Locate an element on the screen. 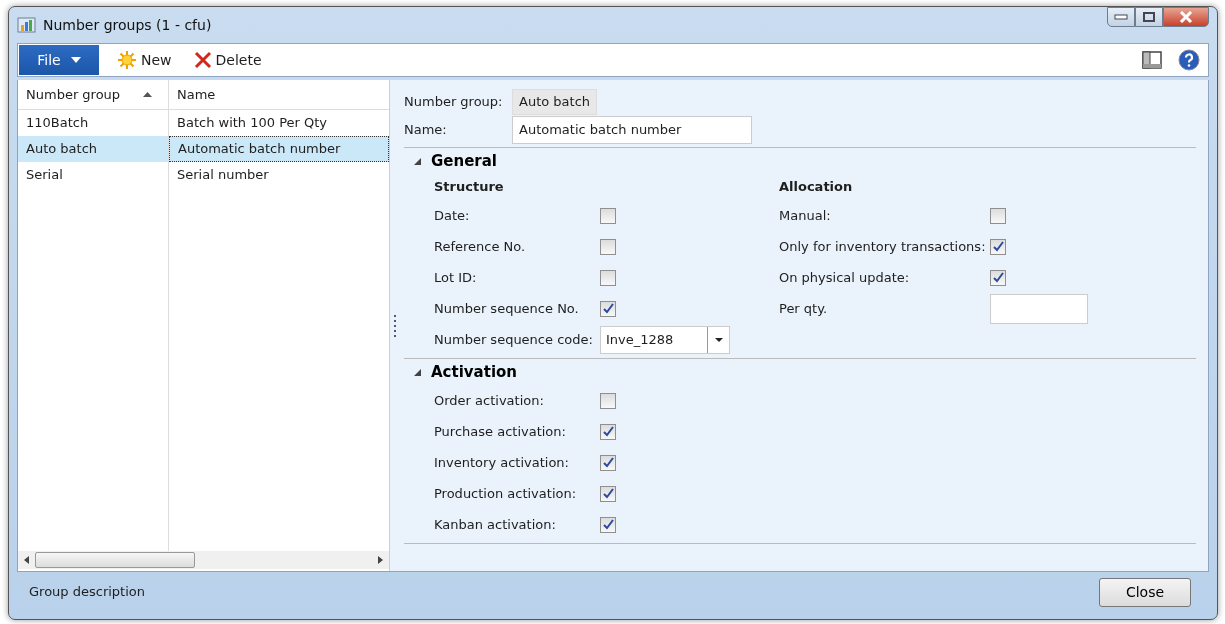  splitter-grip-icon is located at coordinates (395, 325).